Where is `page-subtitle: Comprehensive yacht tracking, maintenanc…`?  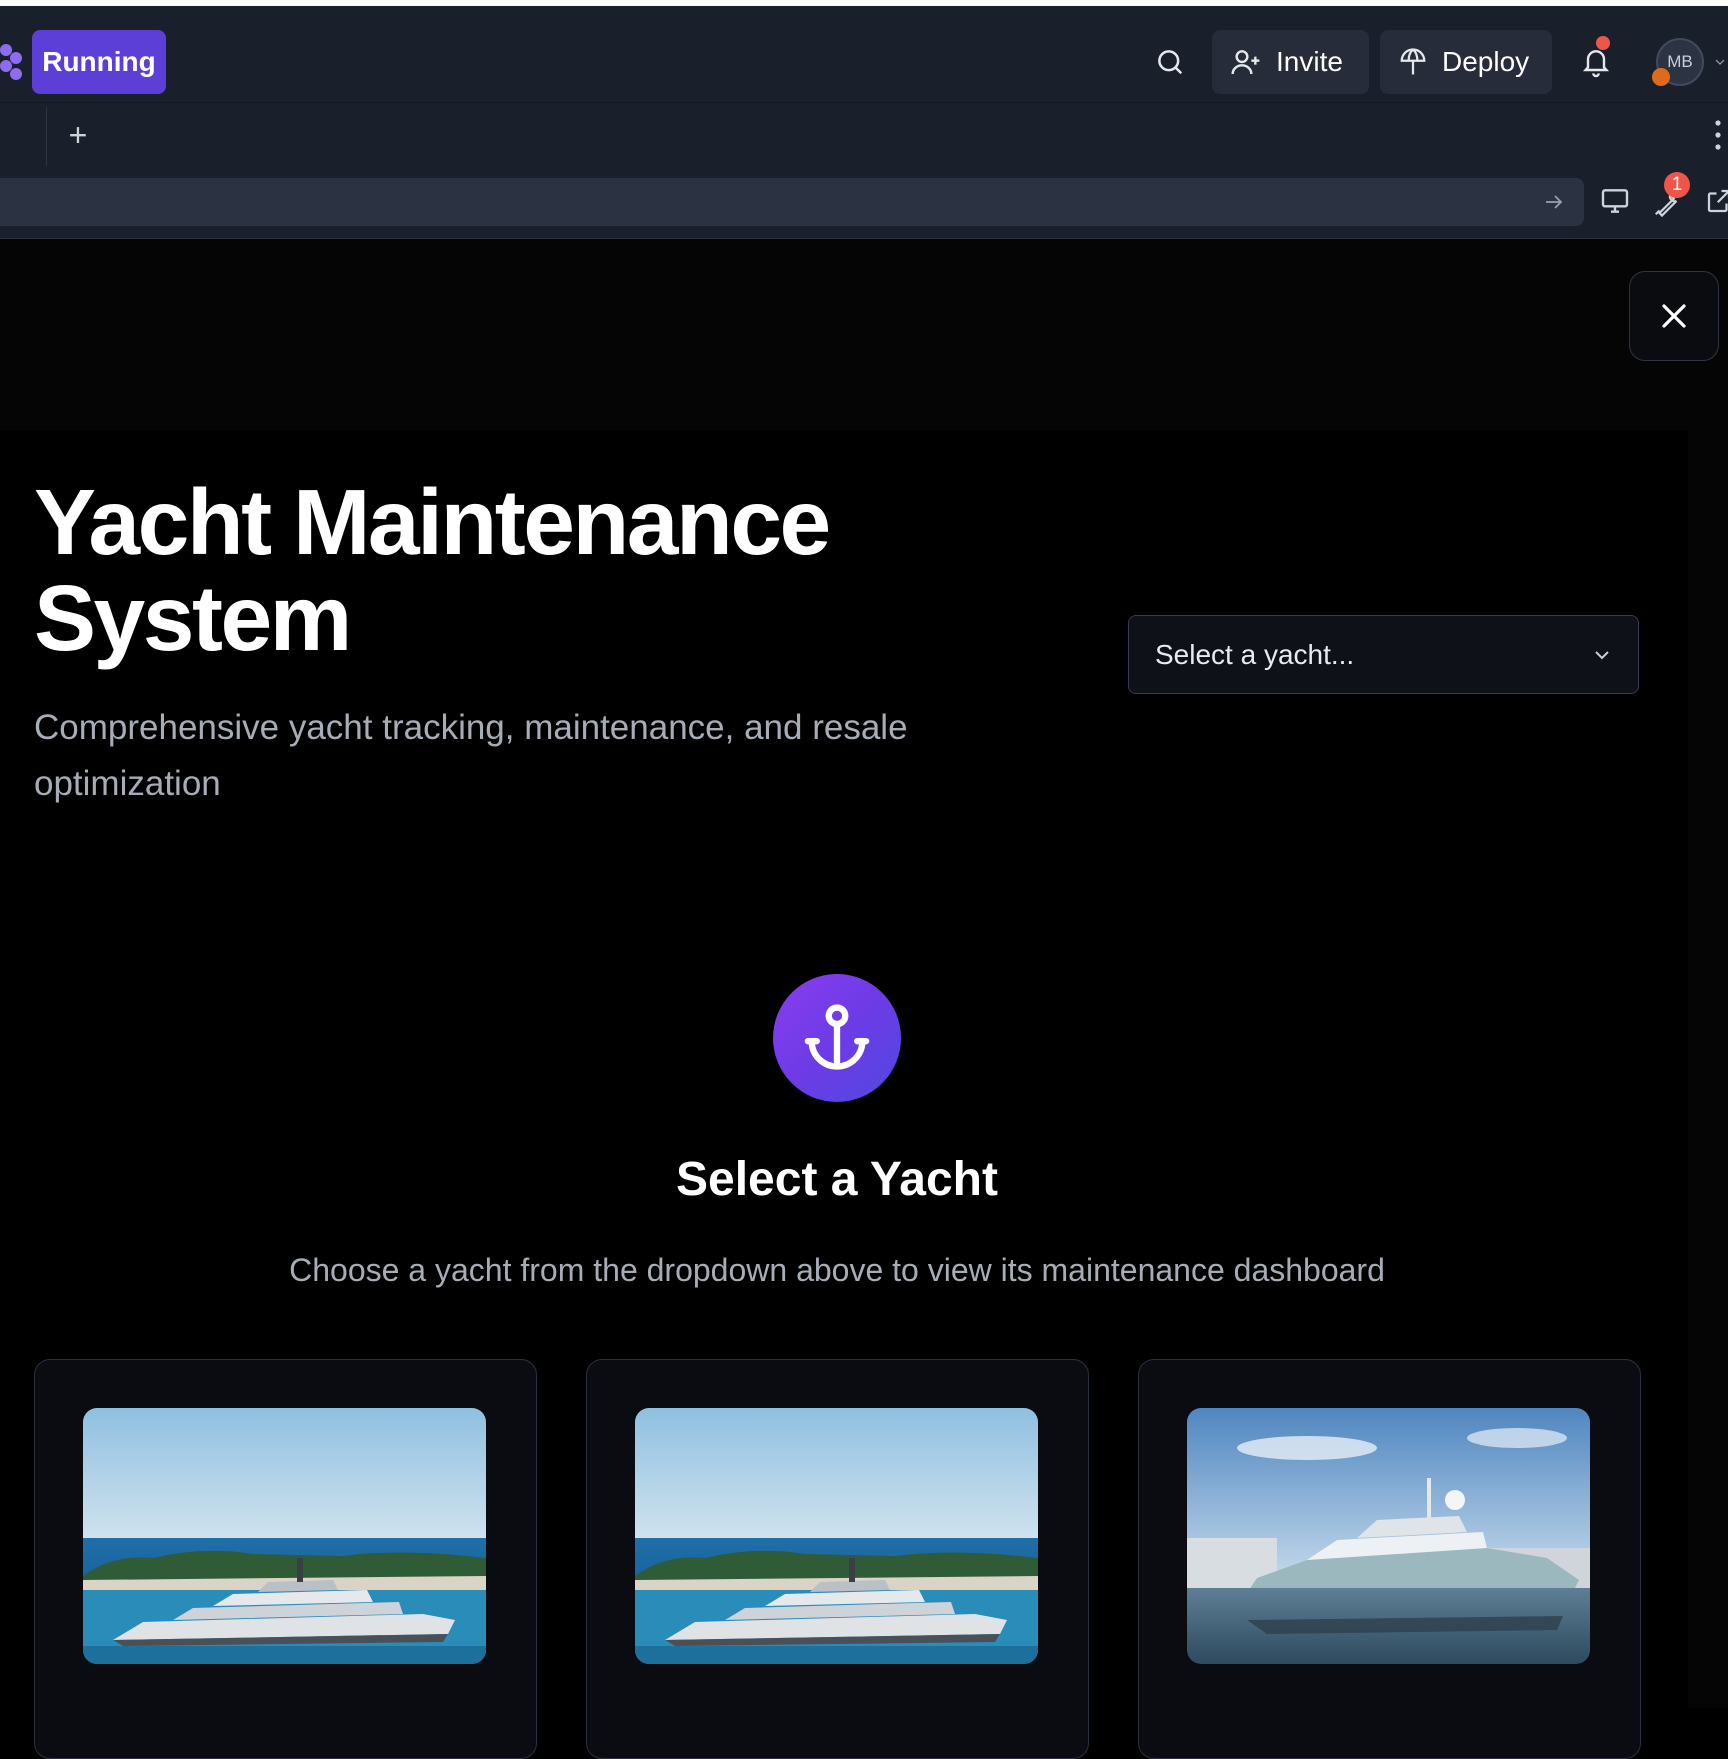
page-subtitle: Comprehensive yacht tracking, maintenanc… is located at coordinates (471, 755).